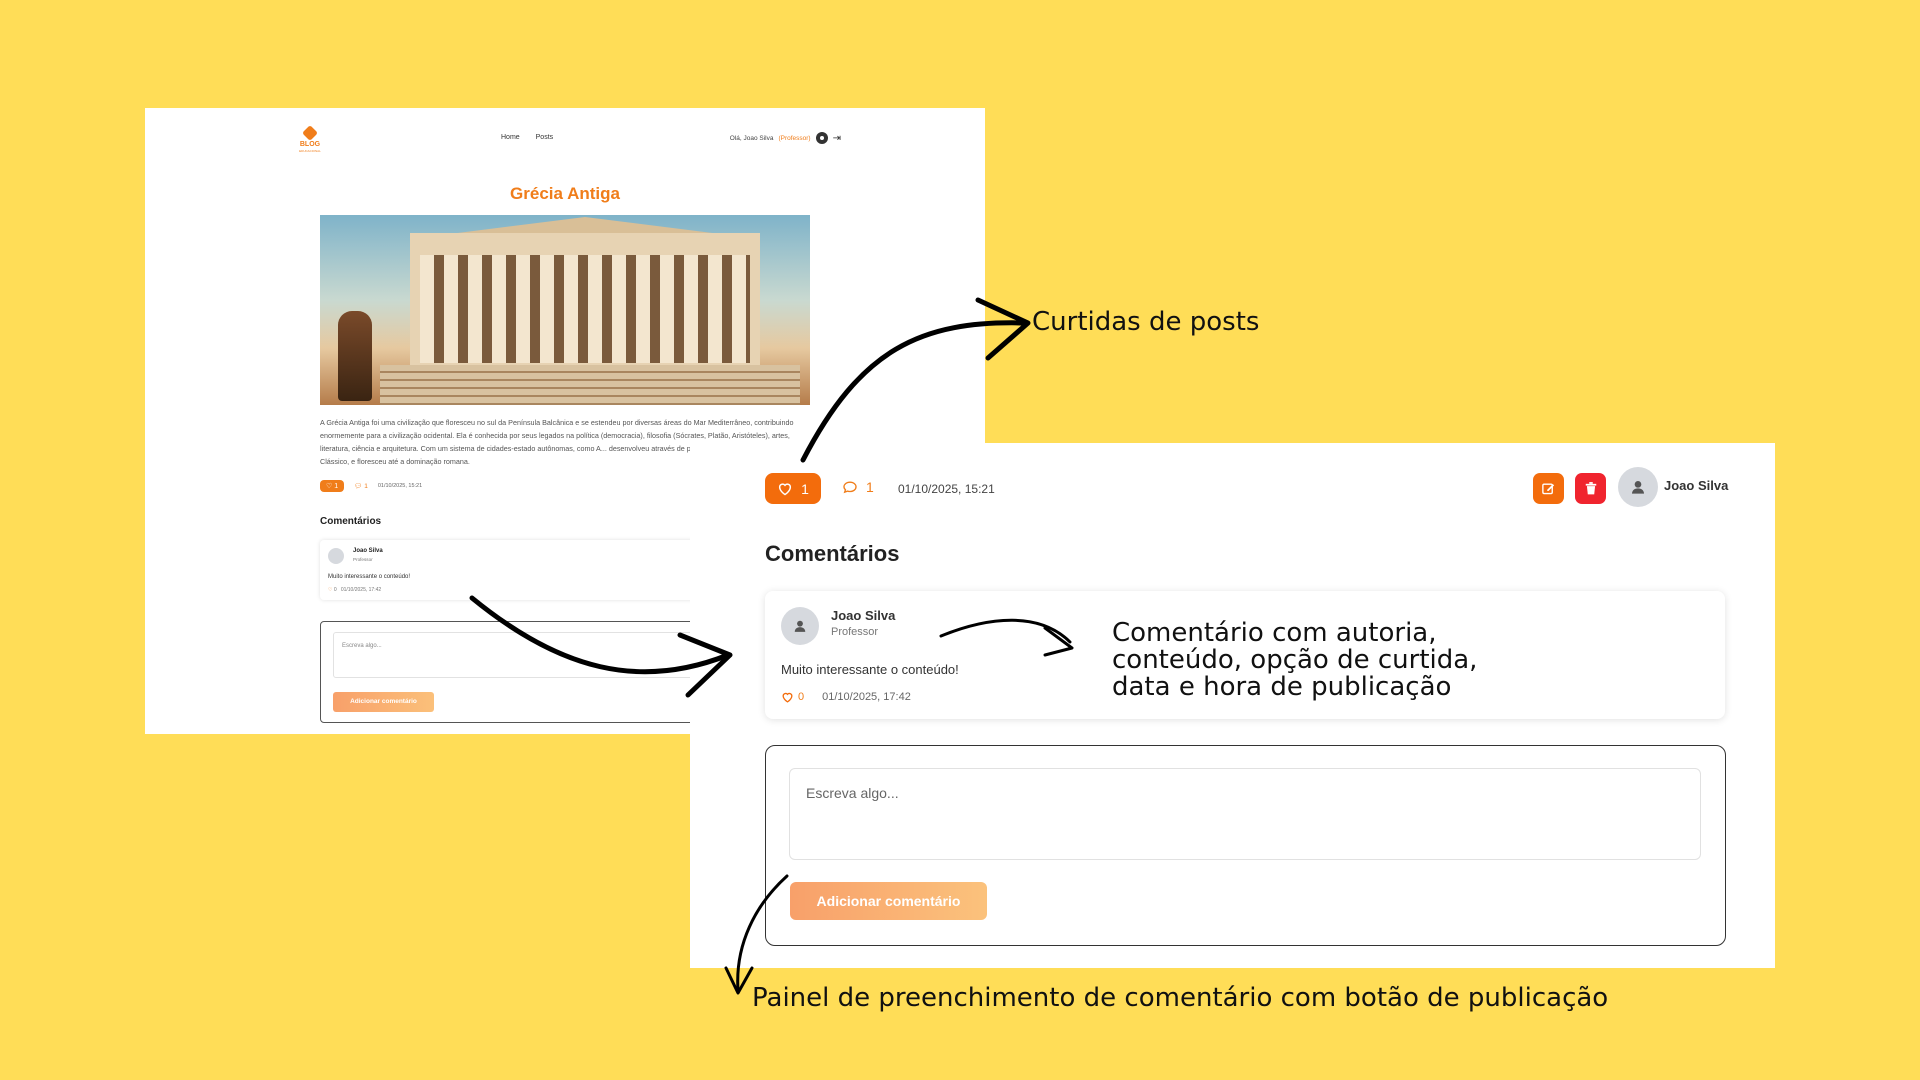 The width and height of the screenshot is (1920, 1080). I want to click on logo-cube-icon, so click(310, 133).